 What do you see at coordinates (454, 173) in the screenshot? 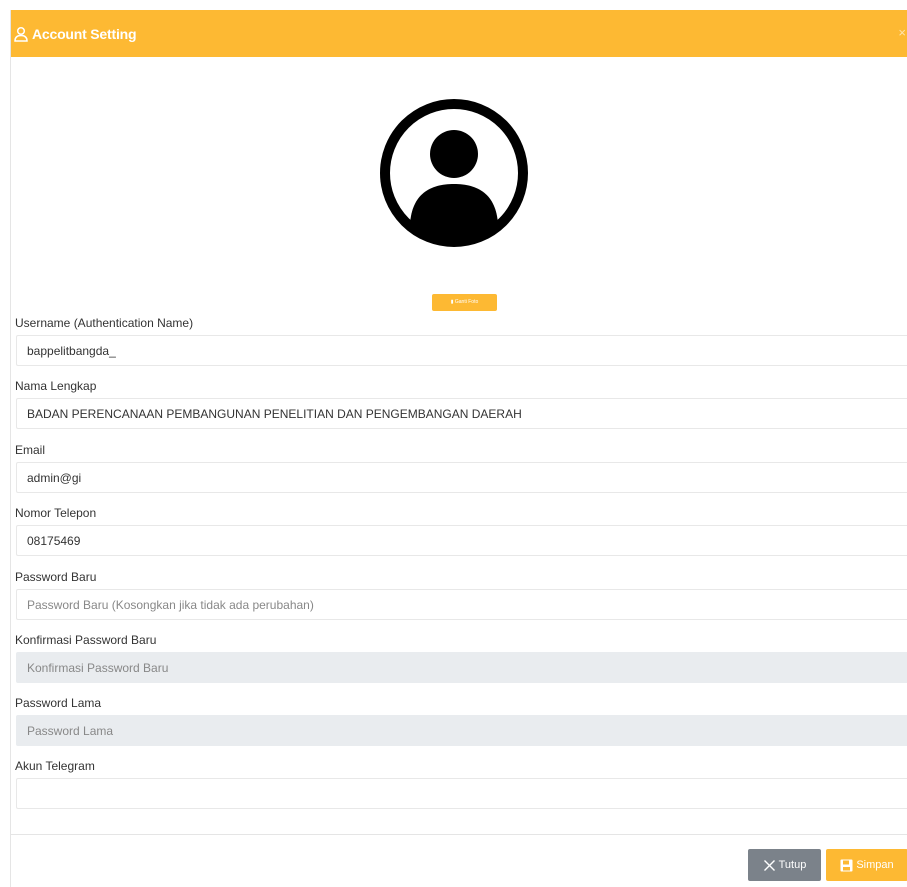
I see `user-circle-icon` at bounding box center [454, 173].